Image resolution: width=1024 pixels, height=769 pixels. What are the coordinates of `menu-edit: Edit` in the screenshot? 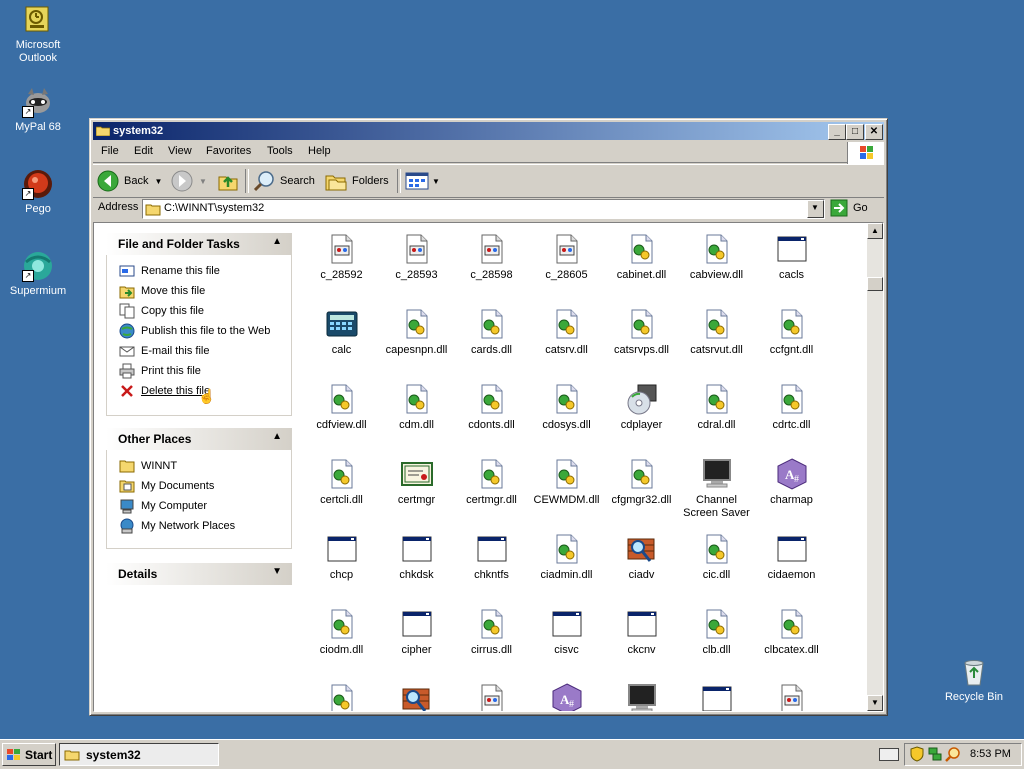 It's located at (143, 151).